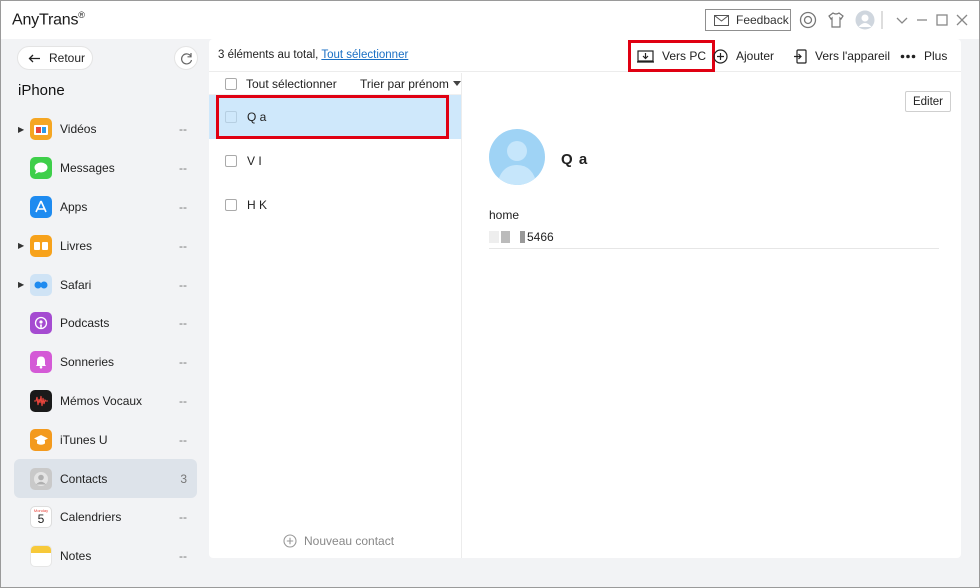 This screenshot has height=588, width=980. Describe the element at coordinates (364, 55) in the screenshot. I see `select-all-link: Tout sélectionner` at that location.